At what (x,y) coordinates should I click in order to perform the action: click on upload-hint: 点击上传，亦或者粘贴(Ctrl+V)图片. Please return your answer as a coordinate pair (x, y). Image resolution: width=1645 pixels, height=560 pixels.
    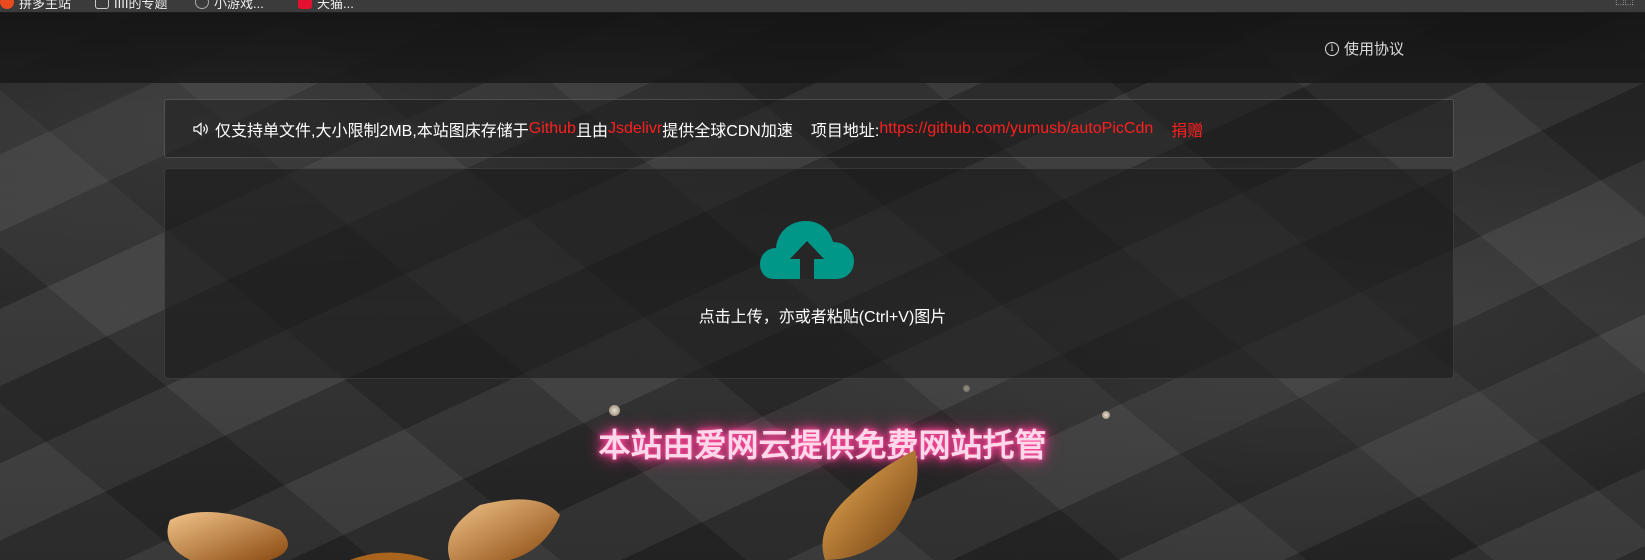
    Looking at the image, I should click on (822, 317).